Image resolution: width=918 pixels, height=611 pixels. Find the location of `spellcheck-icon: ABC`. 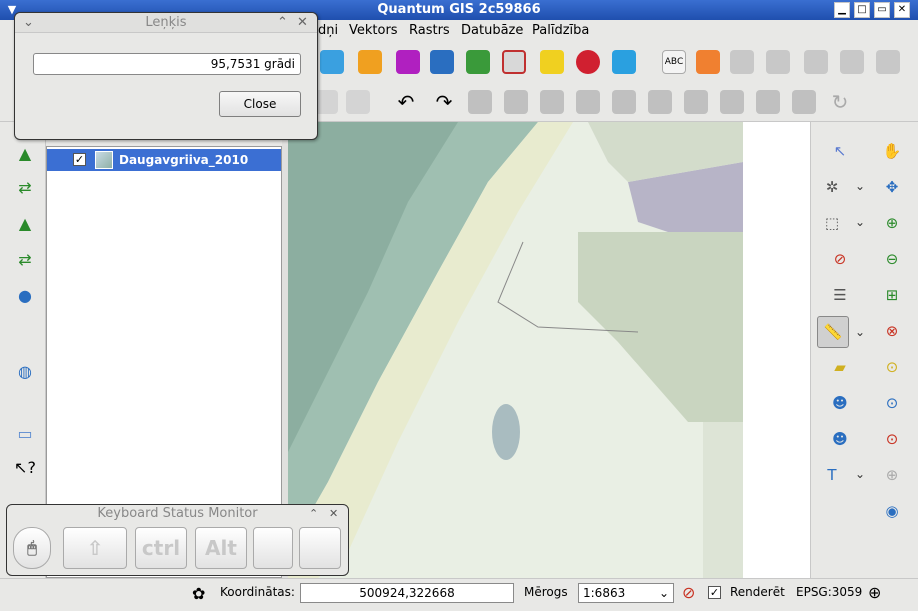

spellcheck-icon: ABC is located at coordinates (674, 62).